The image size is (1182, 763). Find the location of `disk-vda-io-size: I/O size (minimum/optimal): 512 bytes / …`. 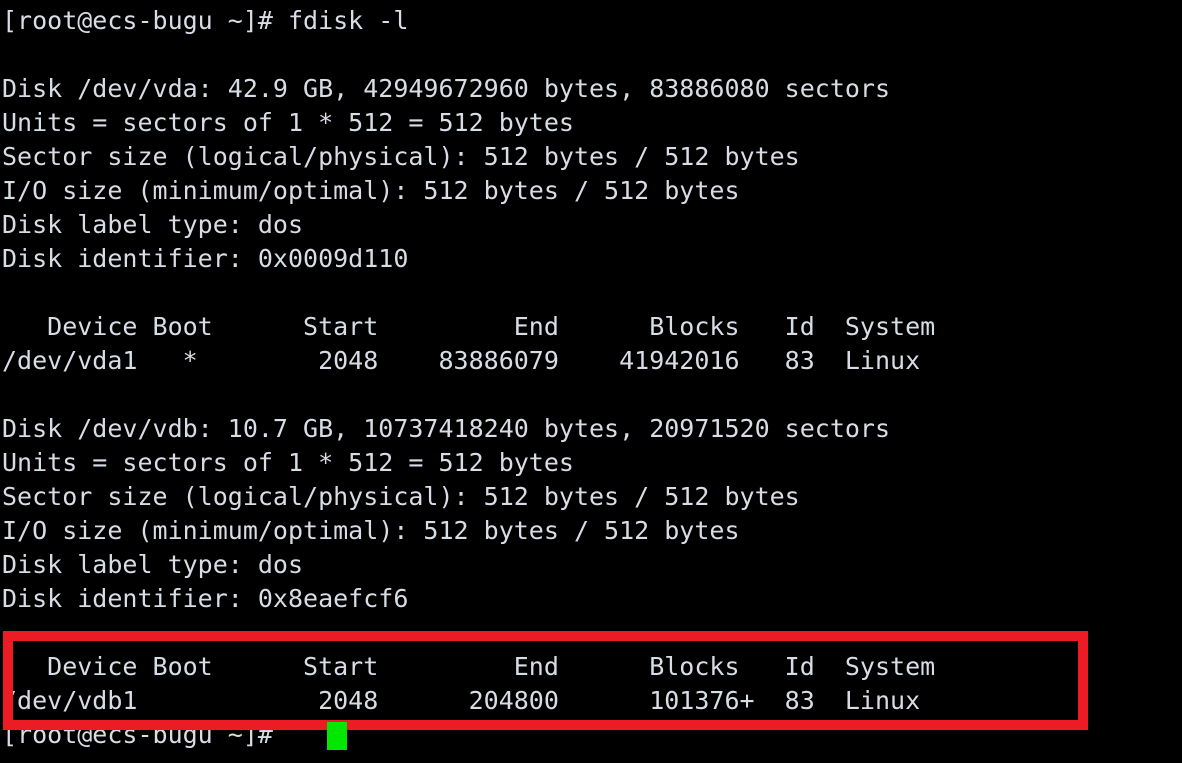

disk-vda-io-size: I/O size (minimum/optimal): 512 bytes / … is located at coordinates (371, 190).